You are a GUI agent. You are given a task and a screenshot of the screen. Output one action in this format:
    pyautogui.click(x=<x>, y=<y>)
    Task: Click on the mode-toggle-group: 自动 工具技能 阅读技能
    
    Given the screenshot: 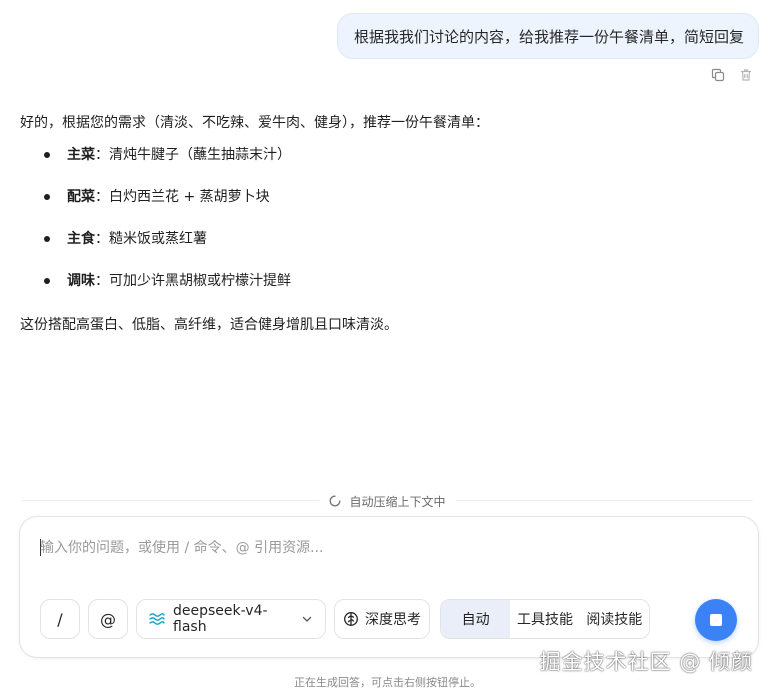 What is the action you would take?
    pyautogui.click(x=545, y=619)
    